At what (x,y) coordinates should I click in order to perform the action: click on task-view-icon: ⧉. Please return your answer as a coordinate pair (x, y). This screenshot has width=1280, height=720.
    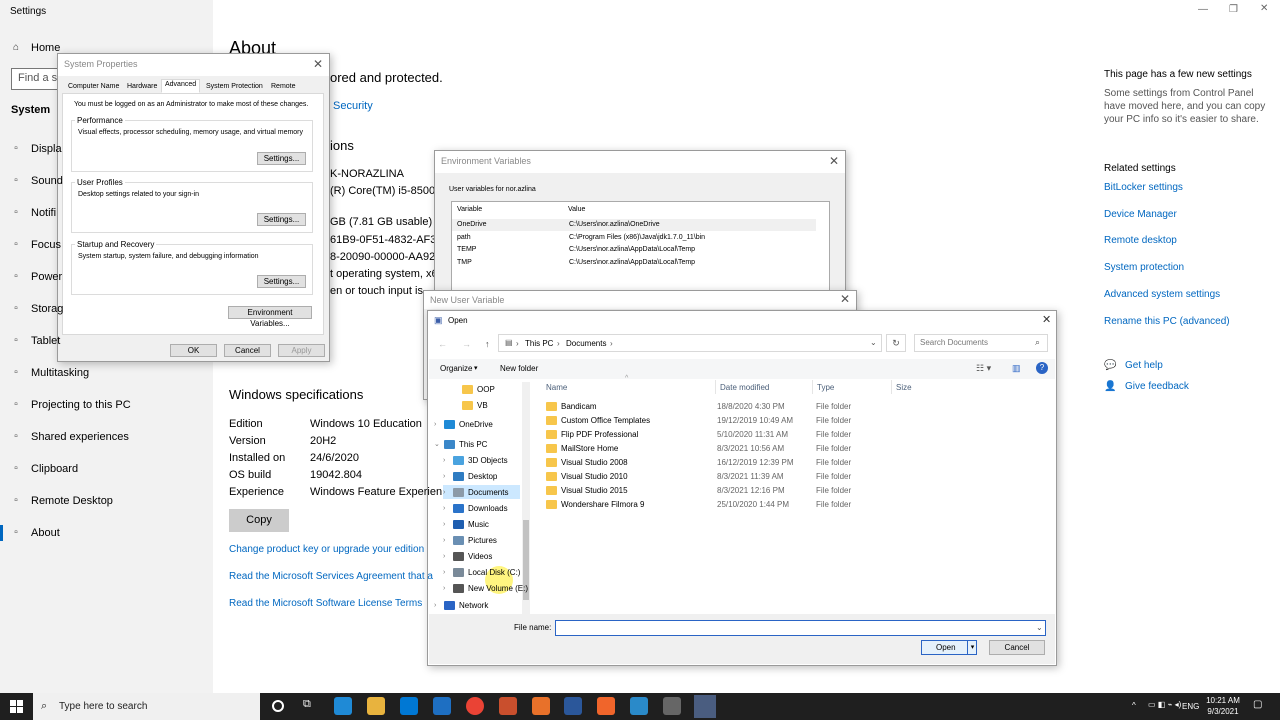
    Looking at the image, I should click on (307, 704).